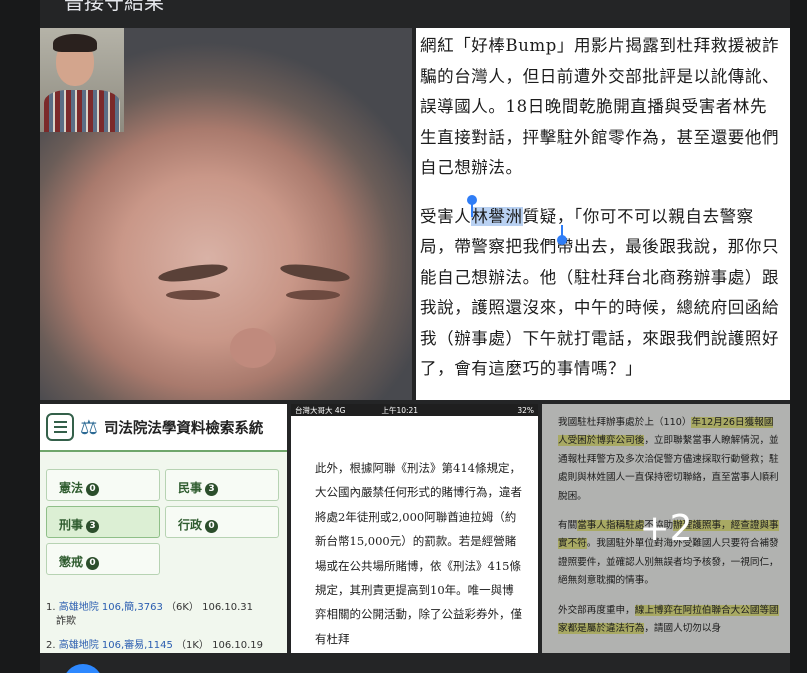 The width and height of the screenshot is (807, 673). Describe the element at coordinates (103, 559) in the screenshot. I see `category-discipline: 懲戒 0` at that location.